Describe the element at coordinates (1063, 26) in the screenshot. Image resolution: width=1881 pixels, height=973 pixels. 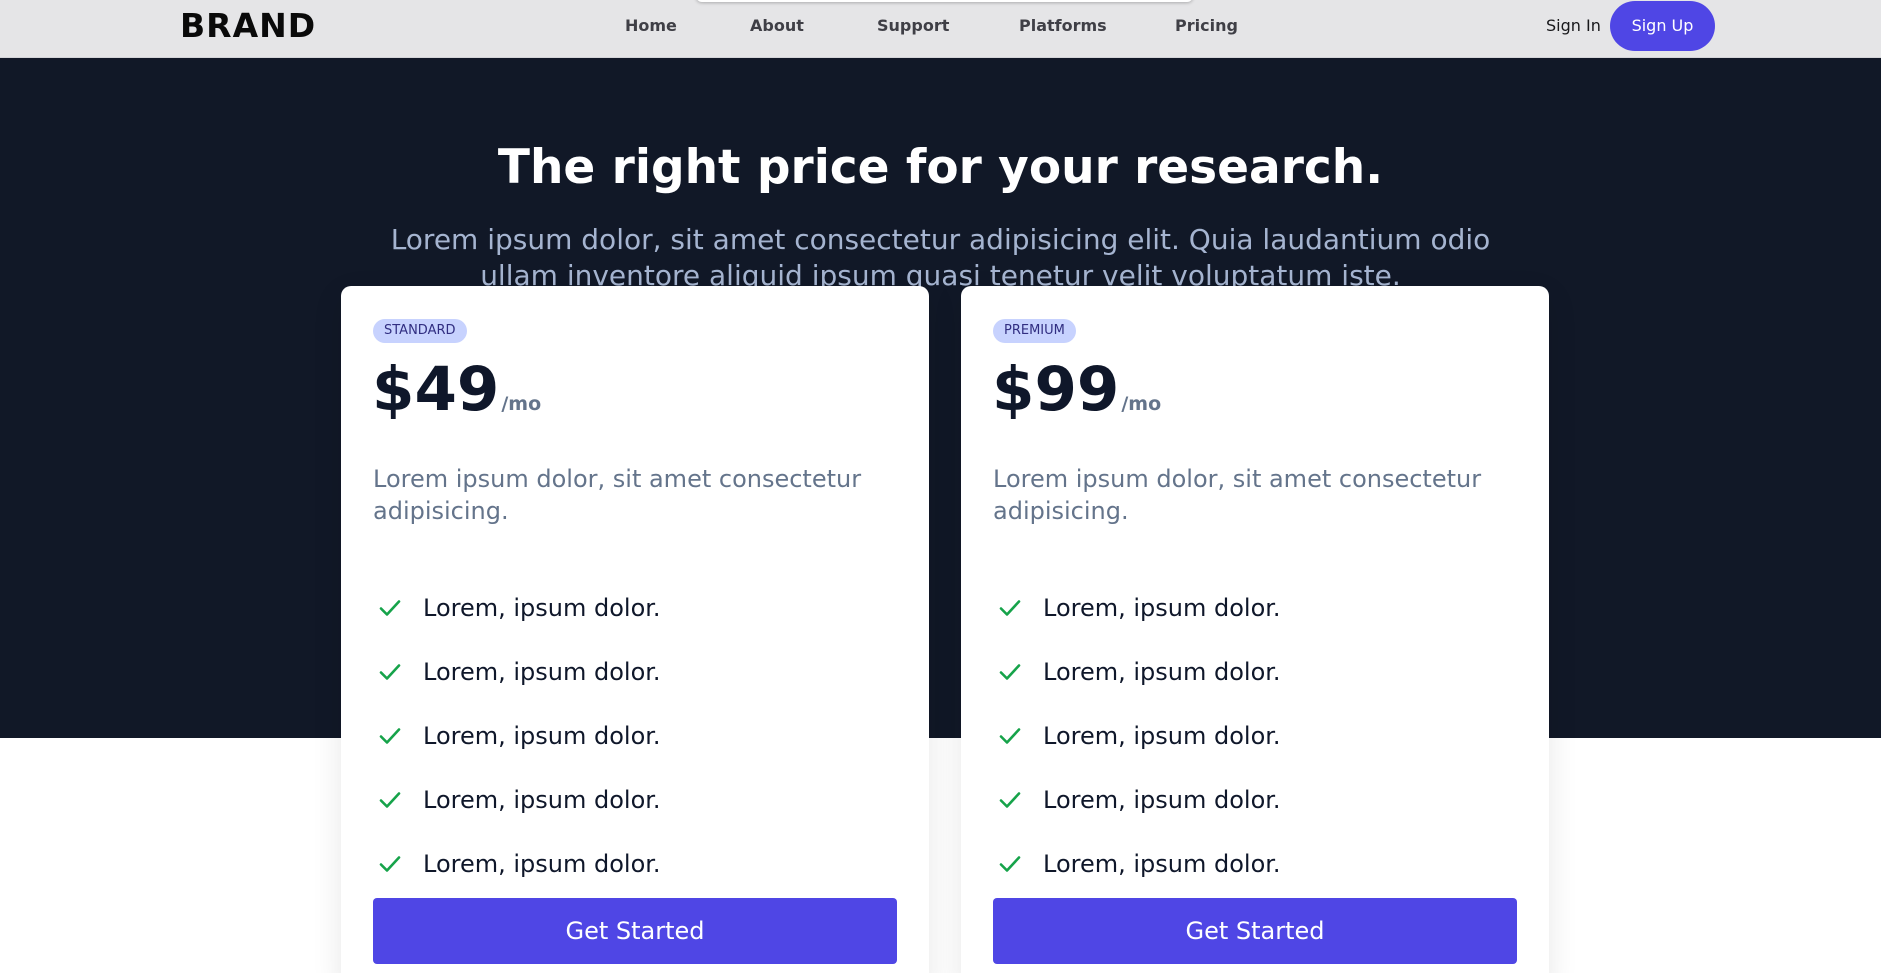
I see `nav-link-platforms: Platforms` at that location.